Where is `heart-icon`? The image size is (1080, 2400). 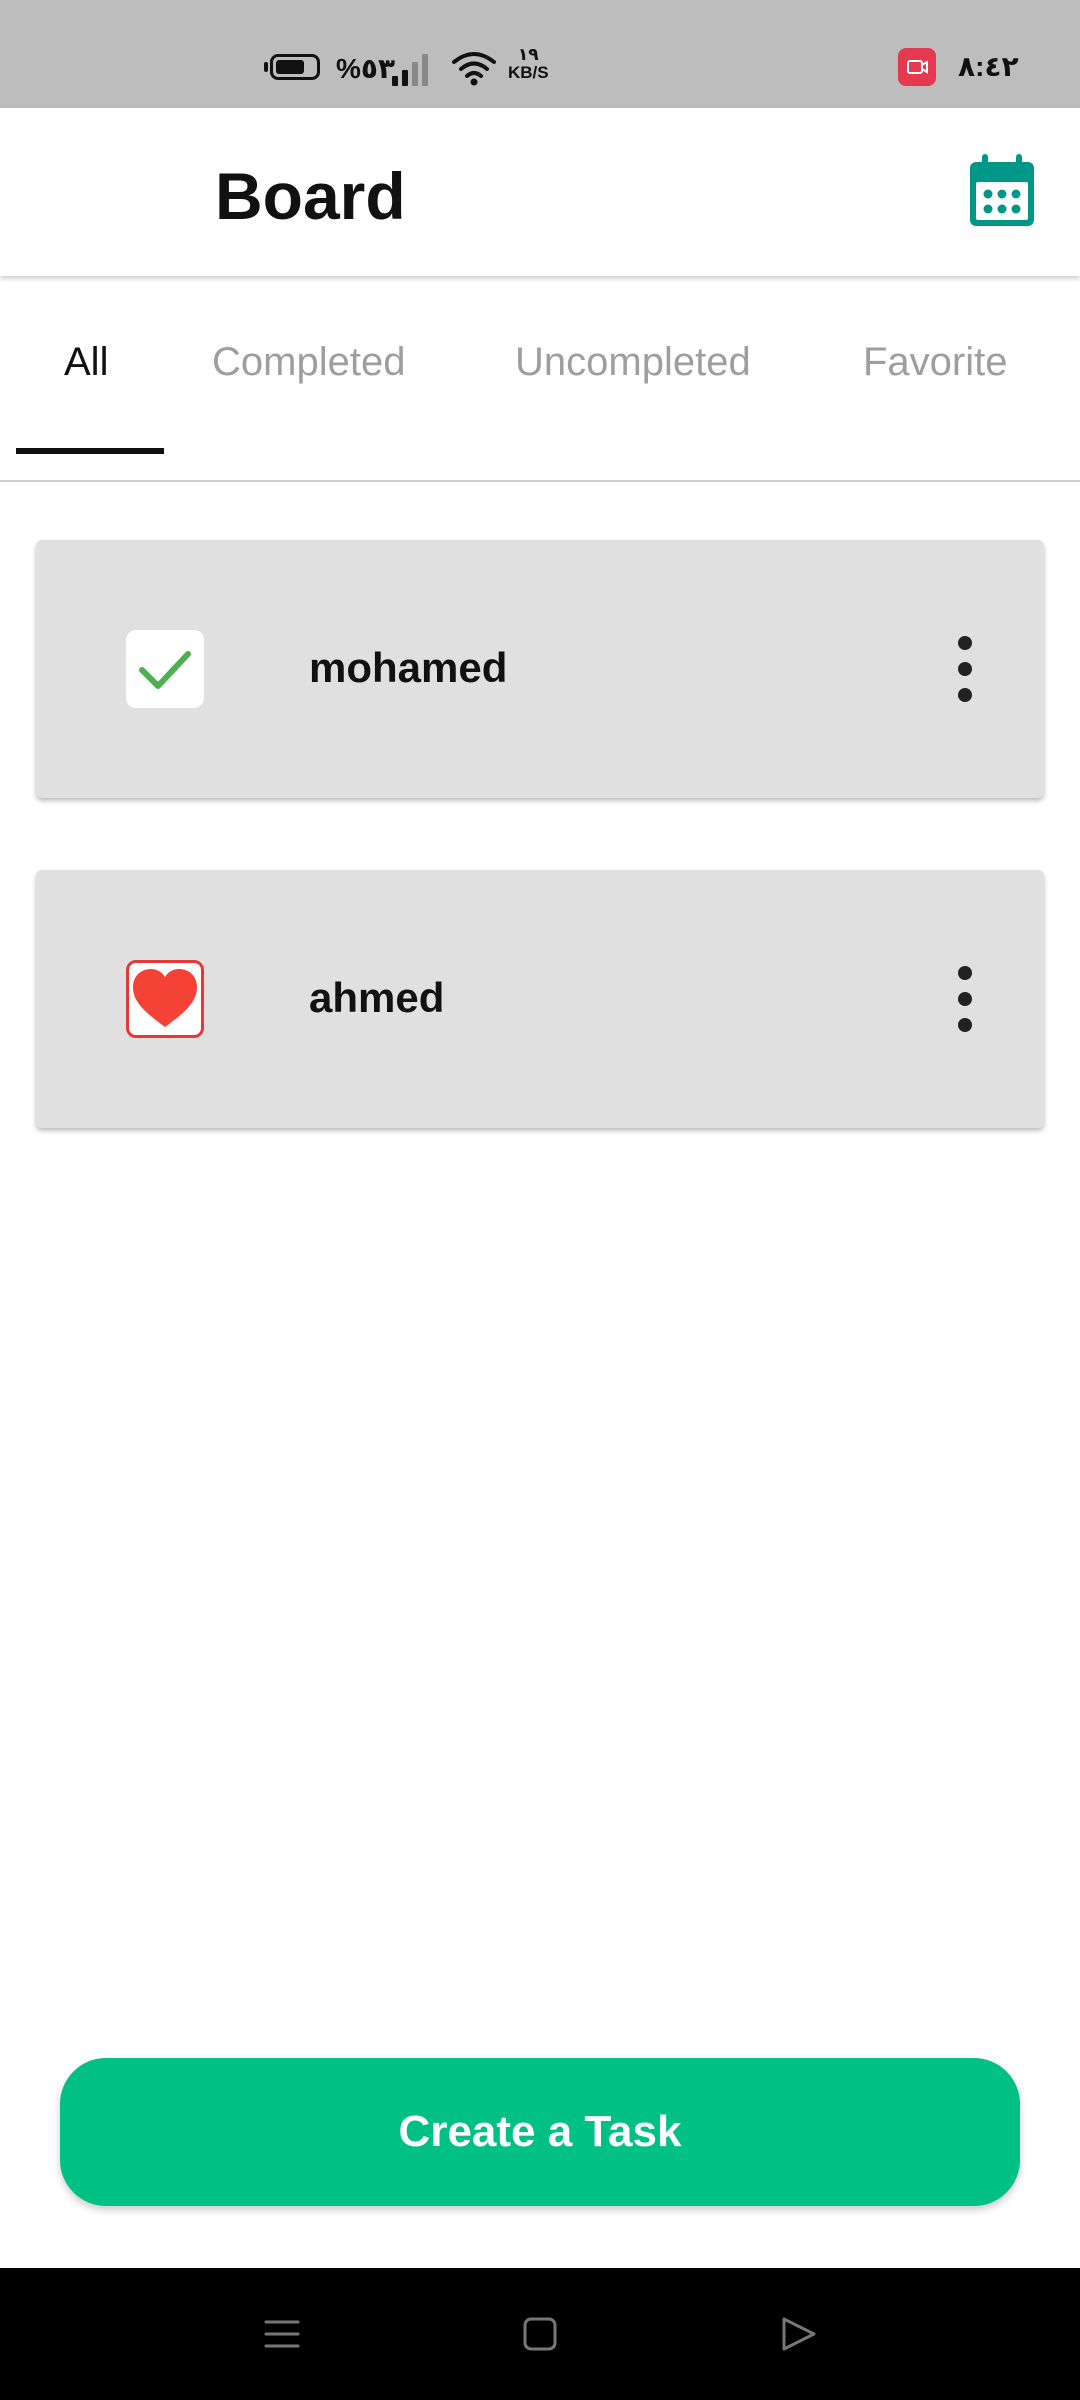
heart-icon is located at coordinates (165, 998).